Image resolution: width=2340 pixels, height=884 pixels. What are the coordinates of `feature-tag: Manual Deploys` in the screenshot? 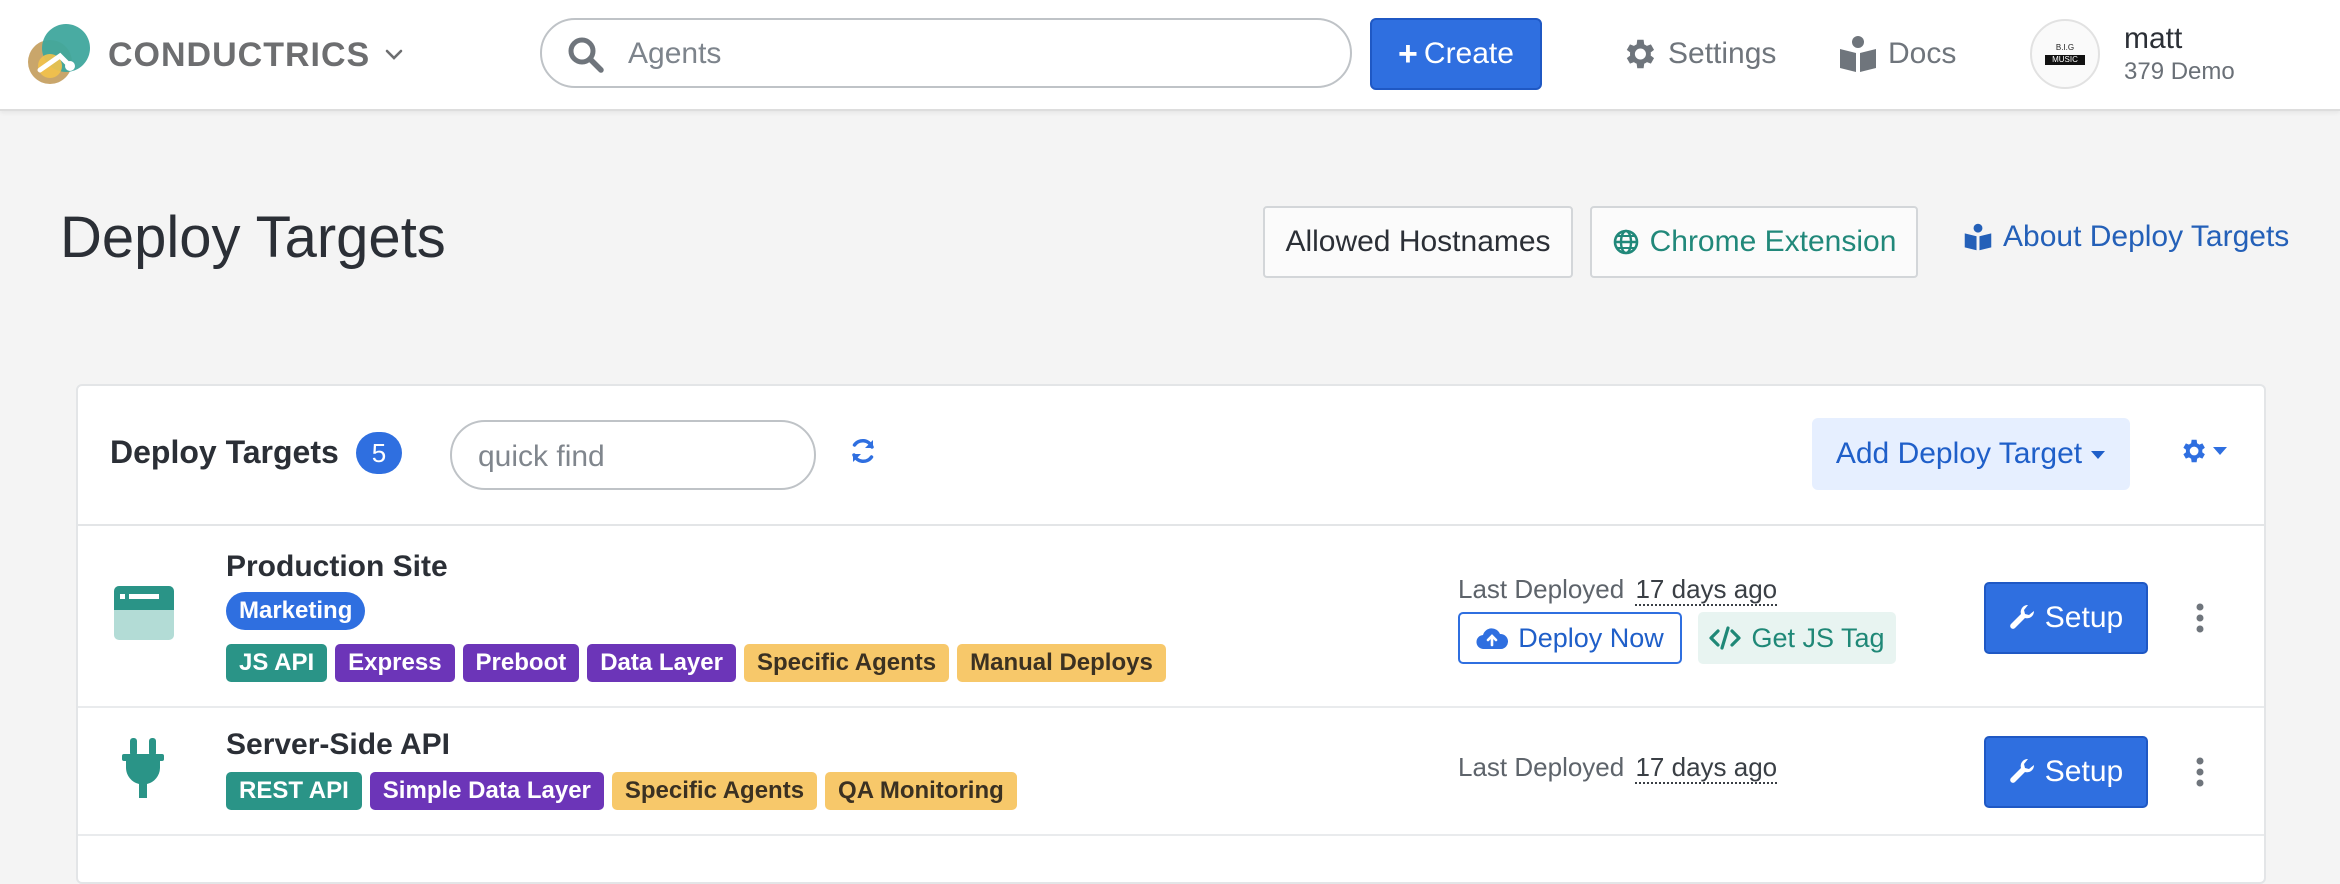 It's located at (1061, 663).